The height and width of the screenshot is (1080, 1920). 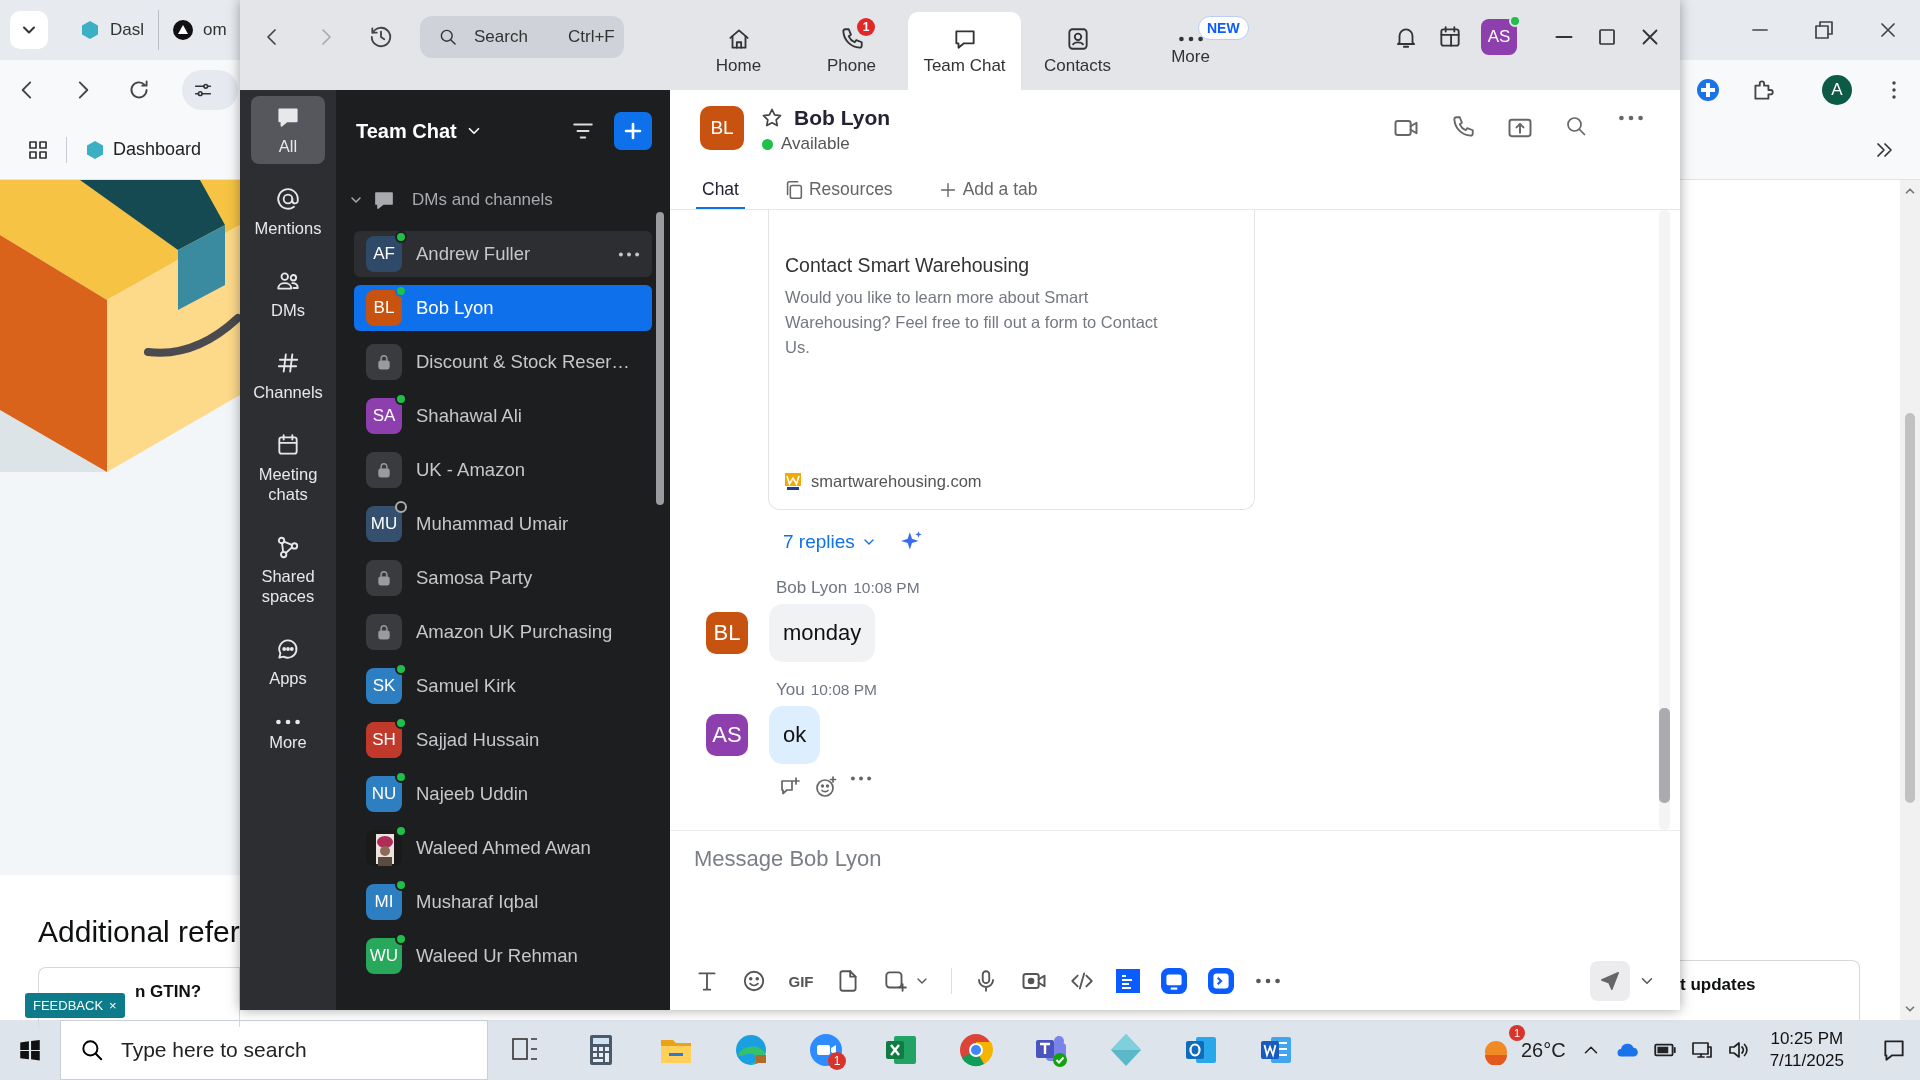 I want to click on avatar: MU, so click(x=384, y=524).